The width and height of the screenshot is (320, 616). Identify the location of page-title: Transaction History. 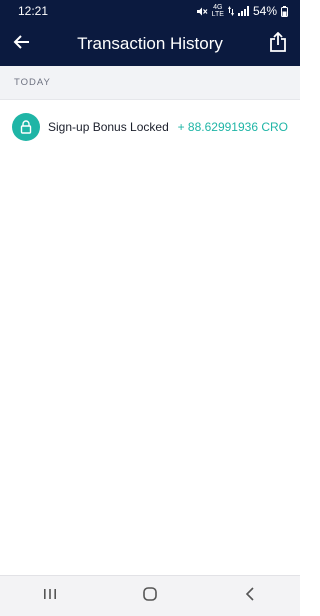
(150, 43).